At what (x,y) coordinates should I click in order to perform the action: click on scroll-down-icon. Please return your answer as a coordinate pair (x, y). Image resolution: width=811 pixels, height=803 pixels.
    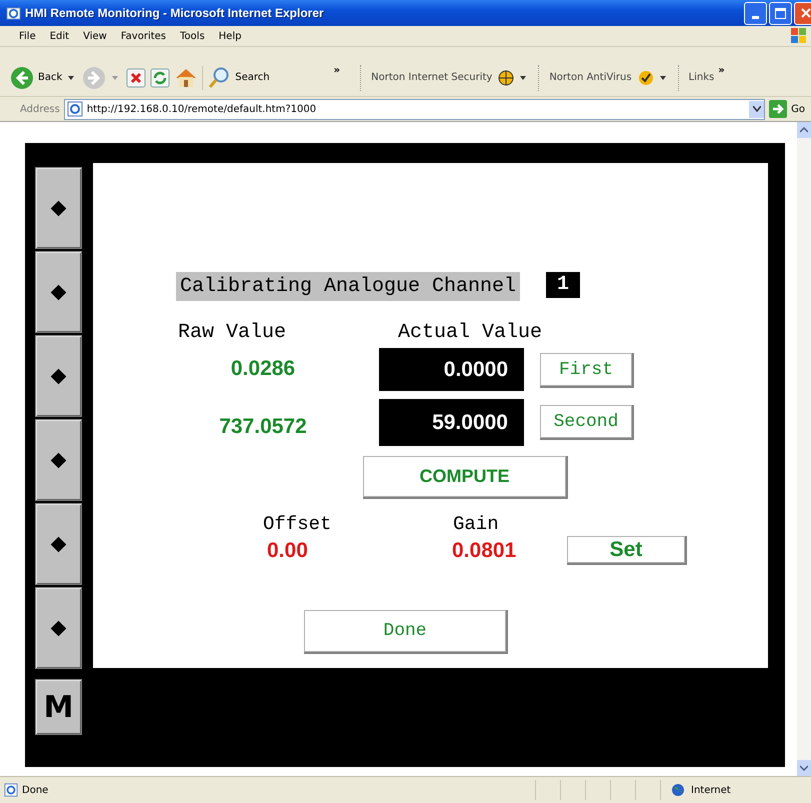
    Looking at the image, I should click on (804, 768).